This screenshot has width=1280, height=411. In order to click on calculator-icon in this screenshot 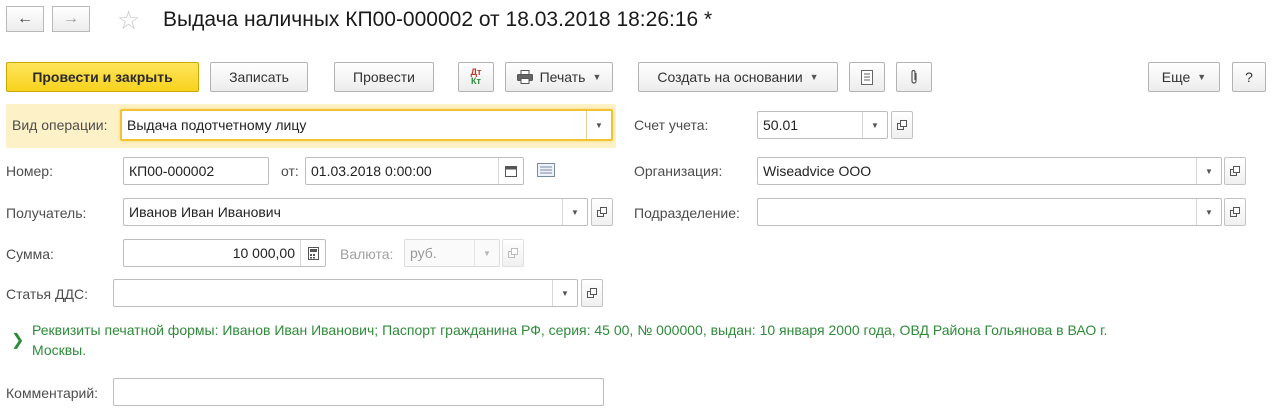, I will do `click(312, 253)`.